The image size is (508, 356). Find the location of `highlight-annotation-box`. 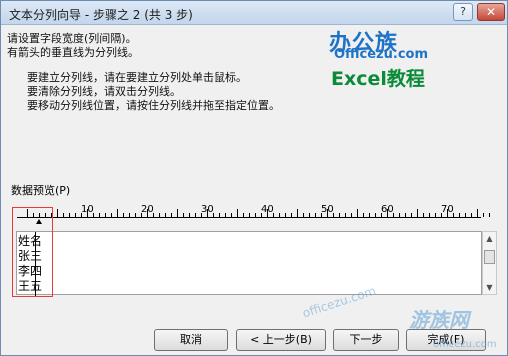

highlight-annotation-box is located at coordinates (32, 252).